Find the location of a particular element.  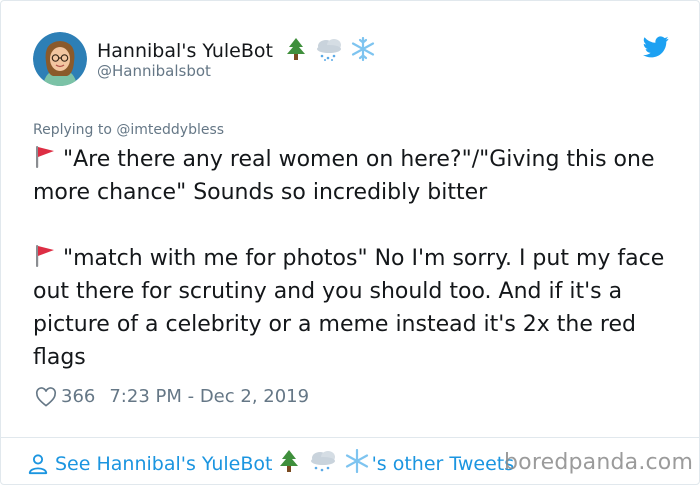

person-icon is located at coordinates (38, 463).